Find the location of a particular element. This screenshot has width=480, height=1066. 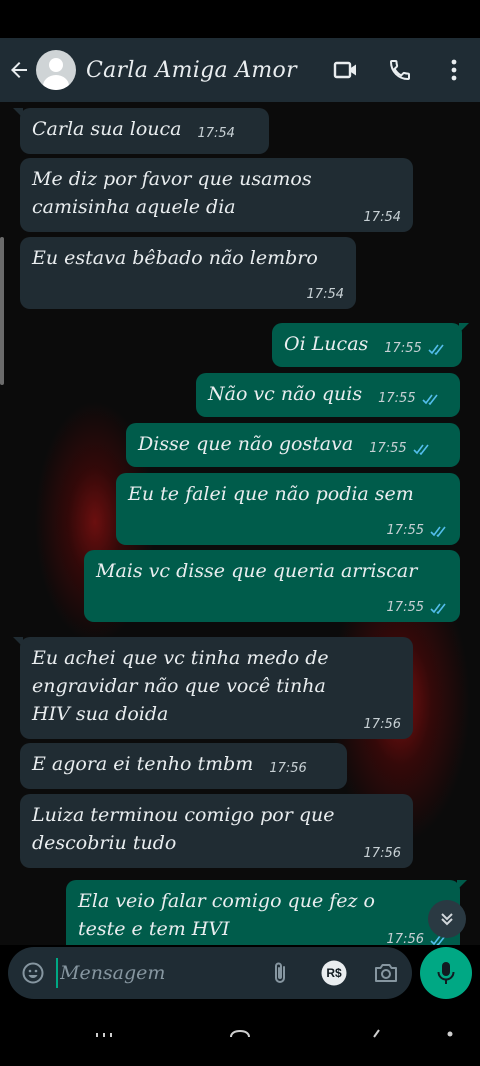

message-text: E agora ei tenho tmbm is located at coordinates (143, 764).